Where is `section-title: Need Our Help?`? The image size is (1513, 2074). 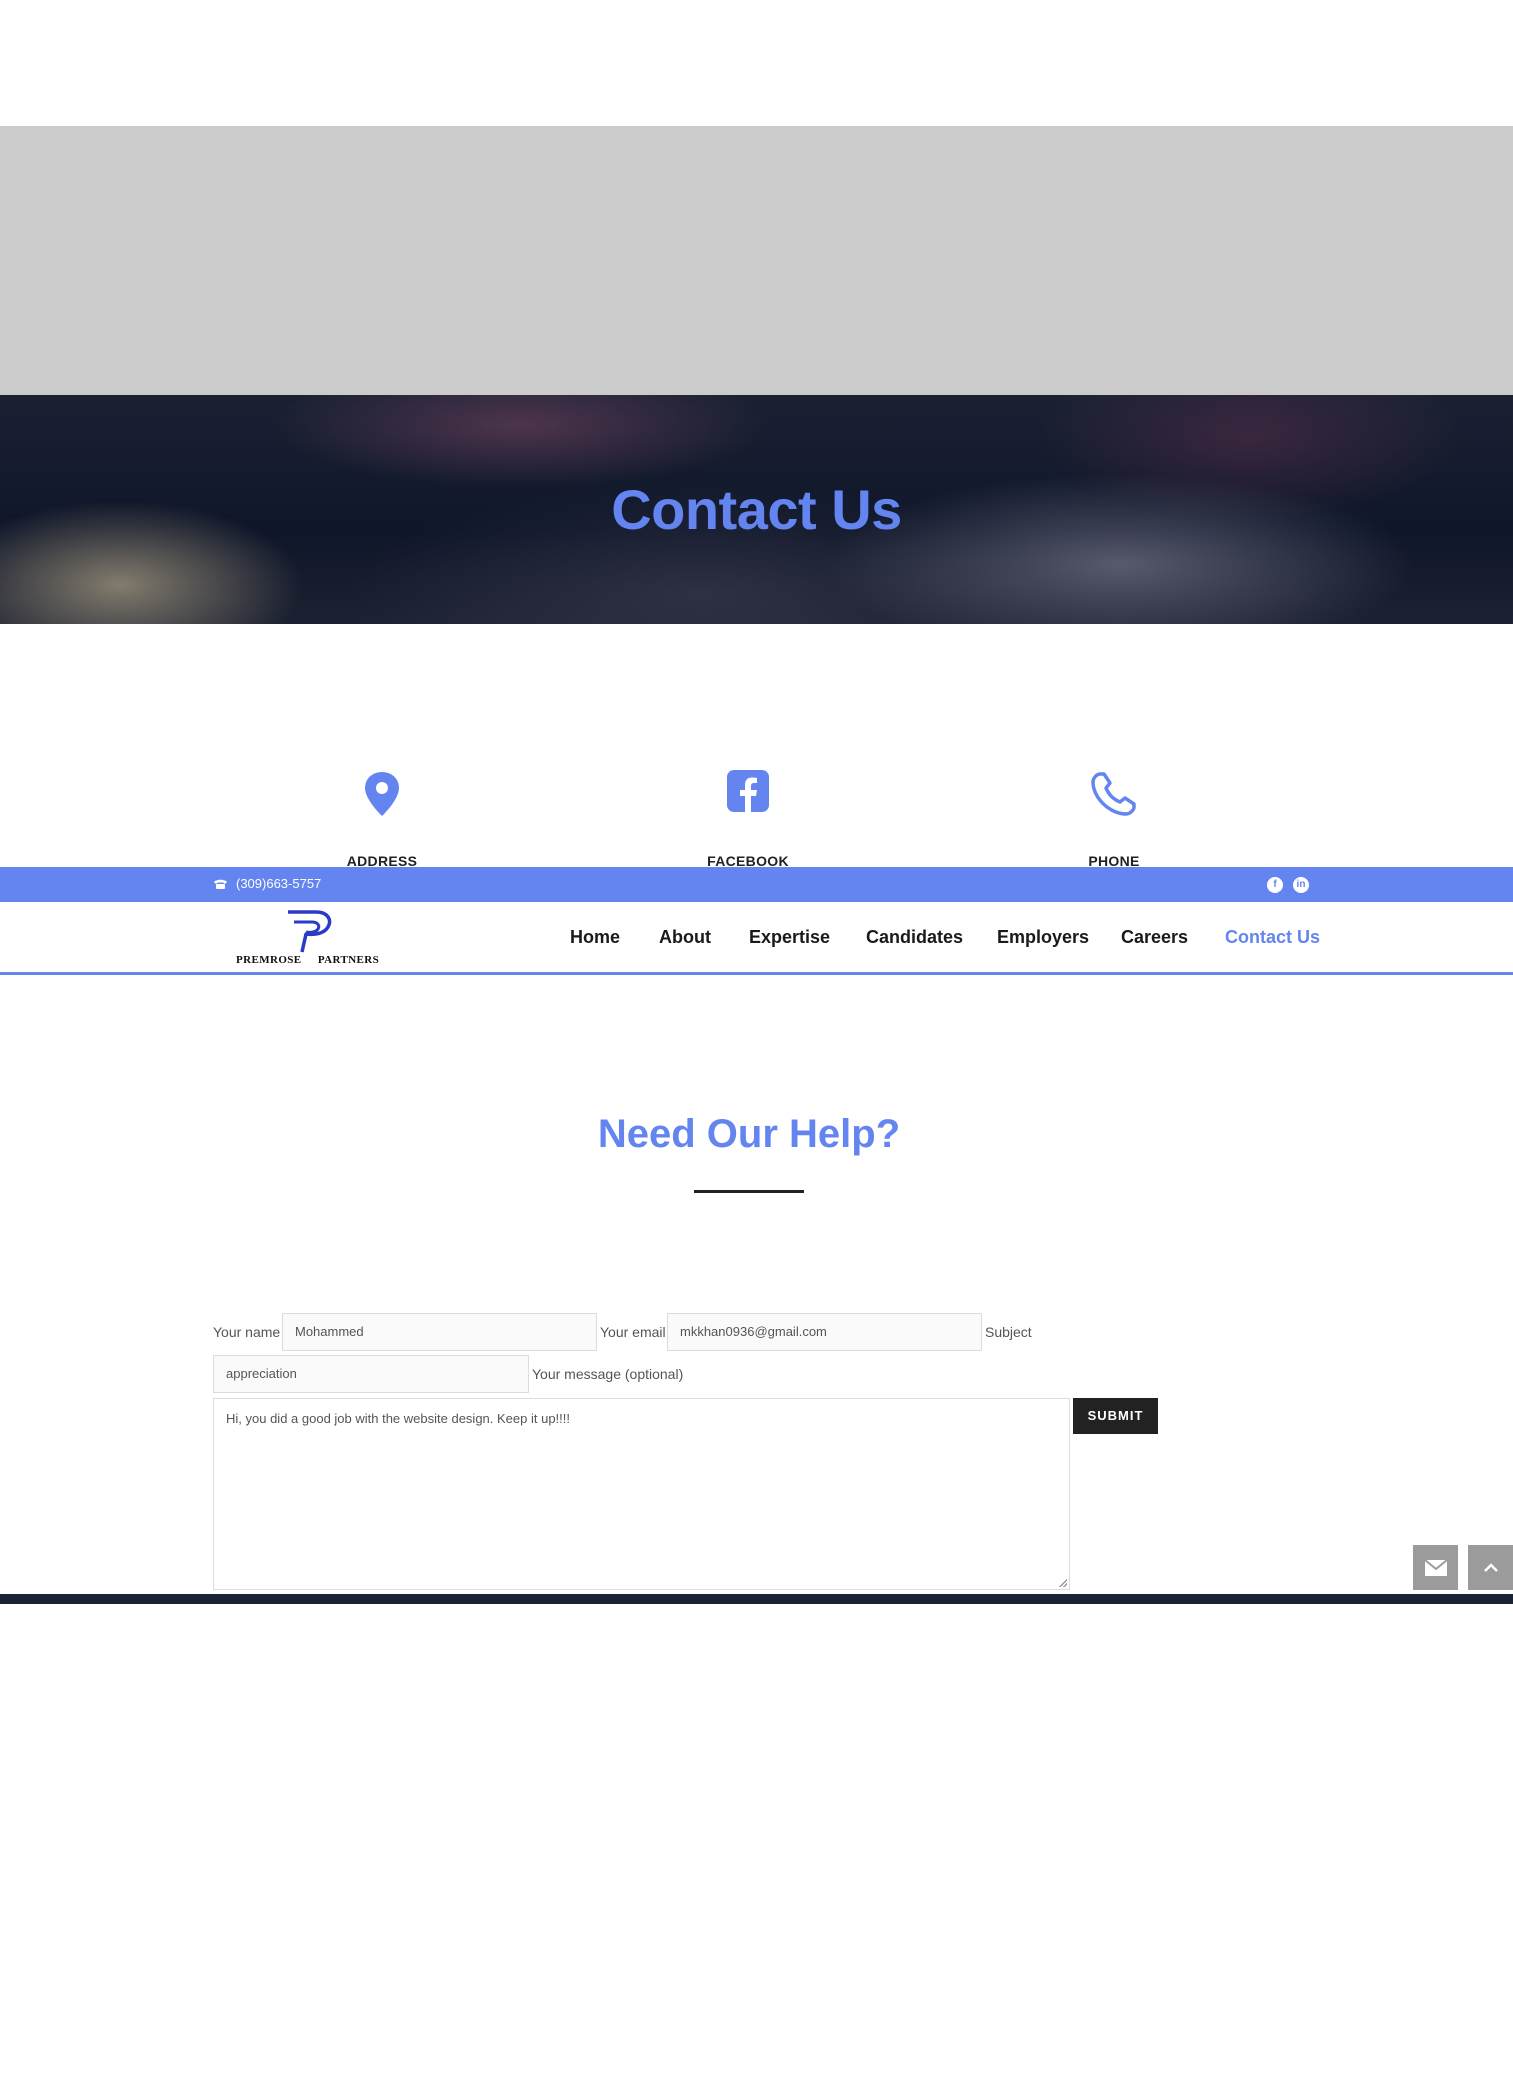 section-title: Need Our Help? is located at coordinates (749, 1134).